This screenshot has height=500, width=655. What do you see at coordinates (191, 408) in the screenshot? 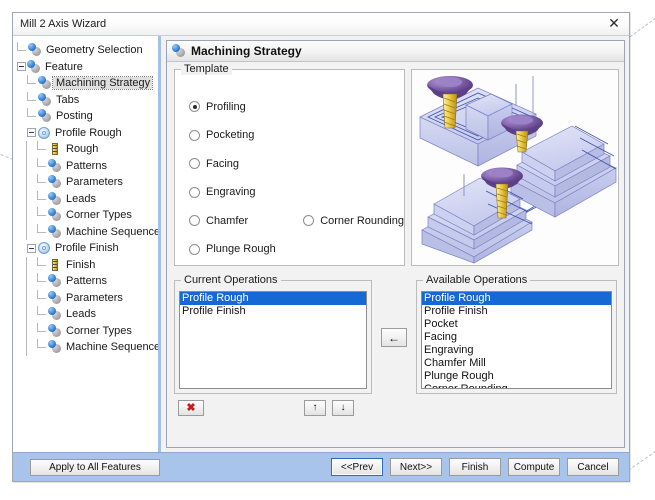
I see `delete-operation-button: ✖` at bounding box center [191, 408].